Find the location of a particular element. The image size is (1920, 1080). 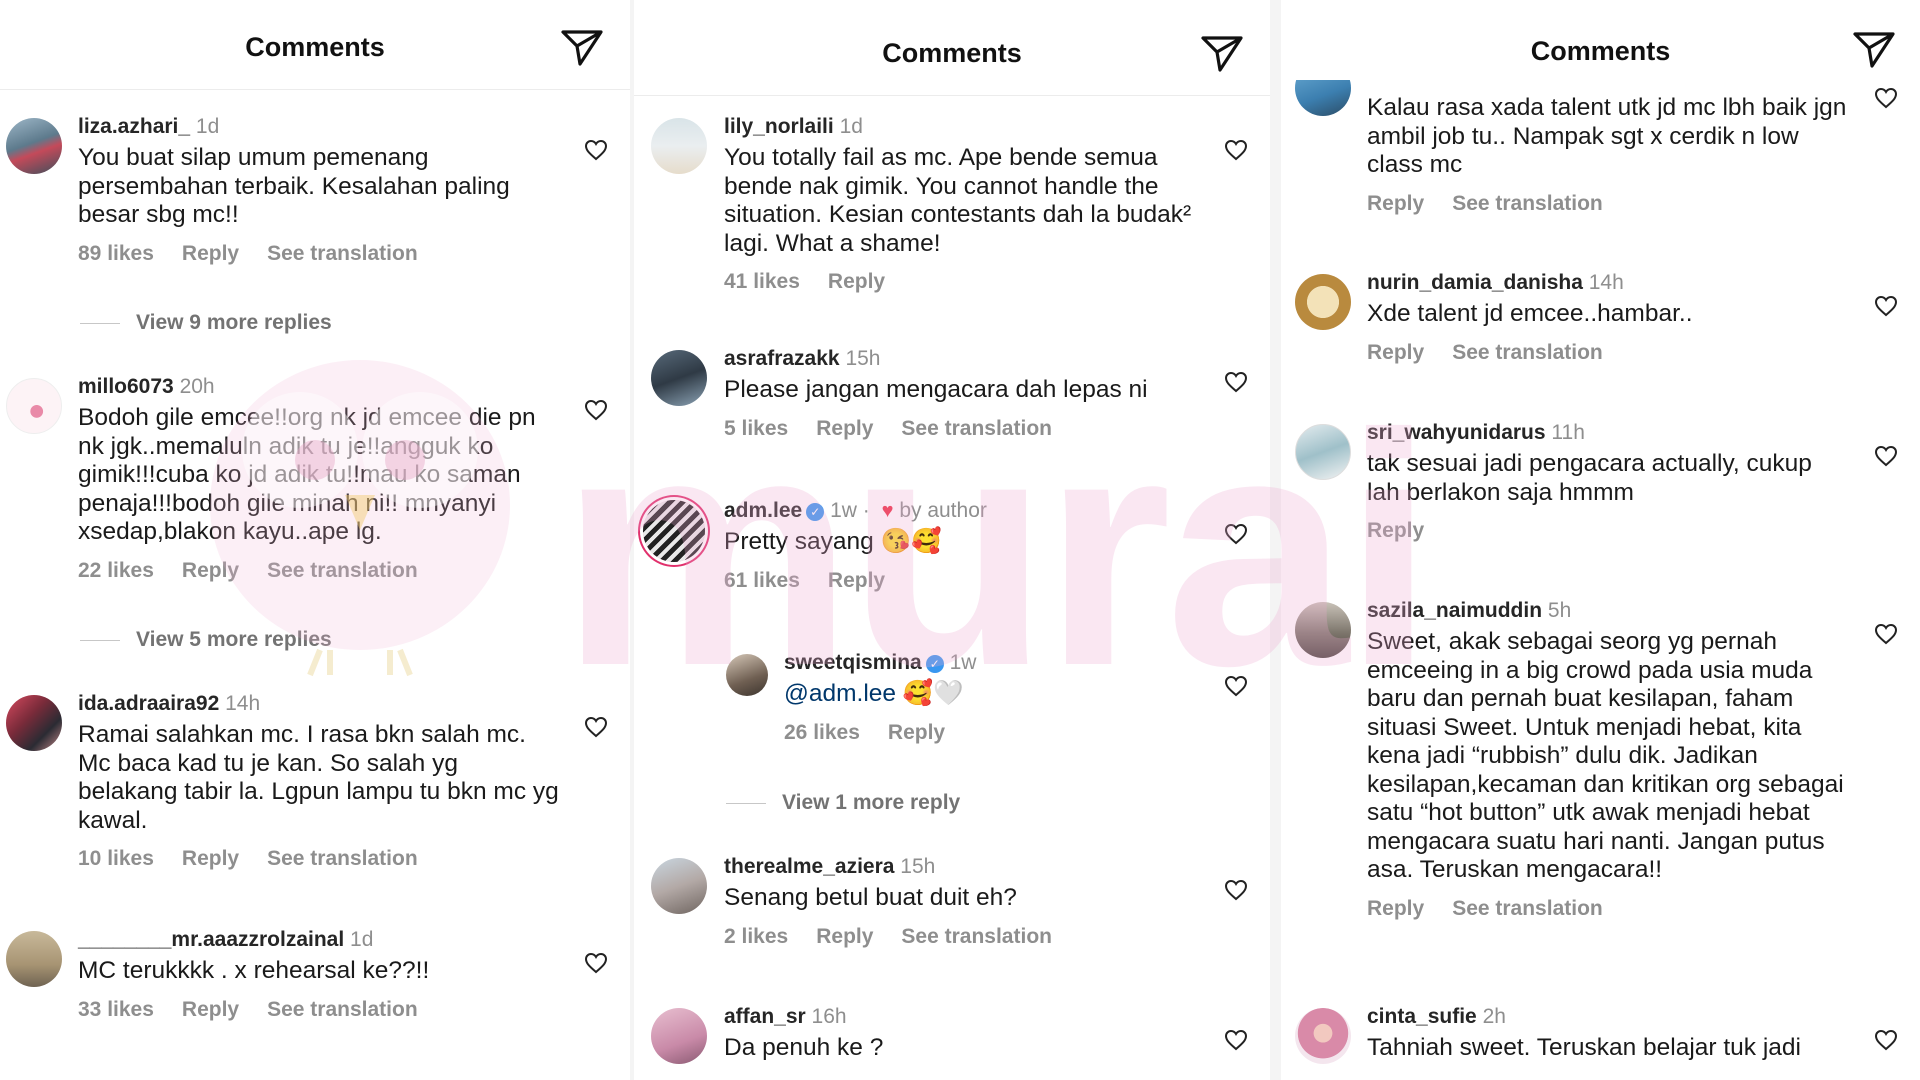

like-count: 10 likes is located at coordinates (116, 858).